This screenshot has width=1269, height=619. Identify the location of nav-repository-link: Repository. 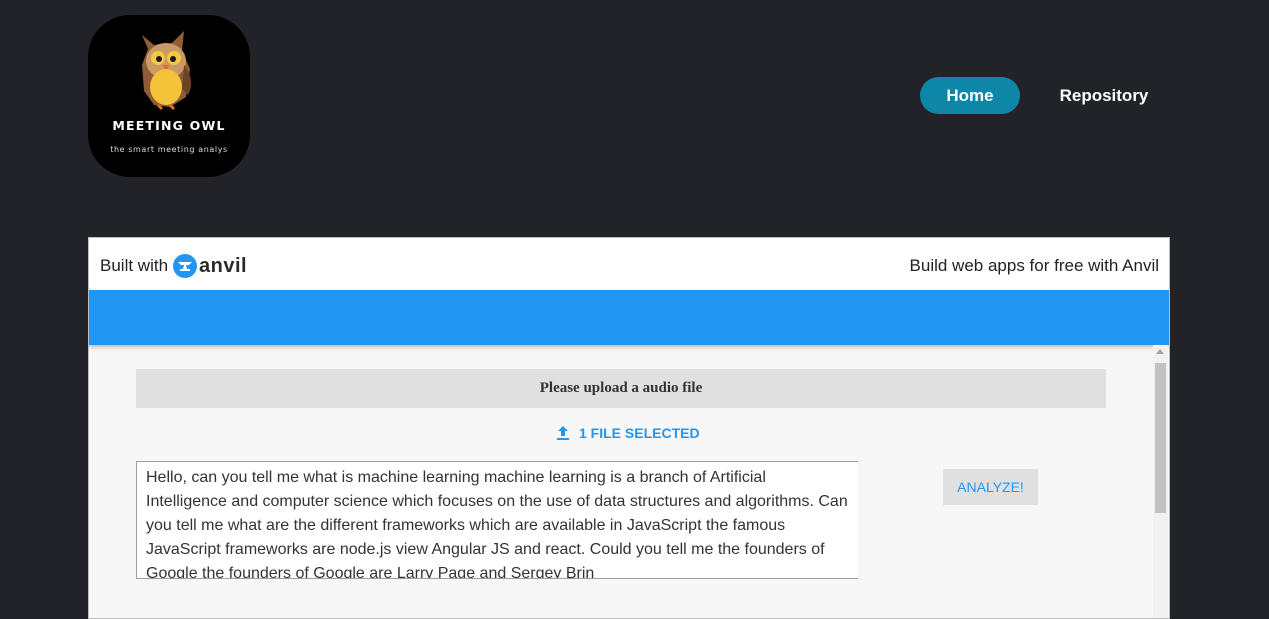
(1104, 95).